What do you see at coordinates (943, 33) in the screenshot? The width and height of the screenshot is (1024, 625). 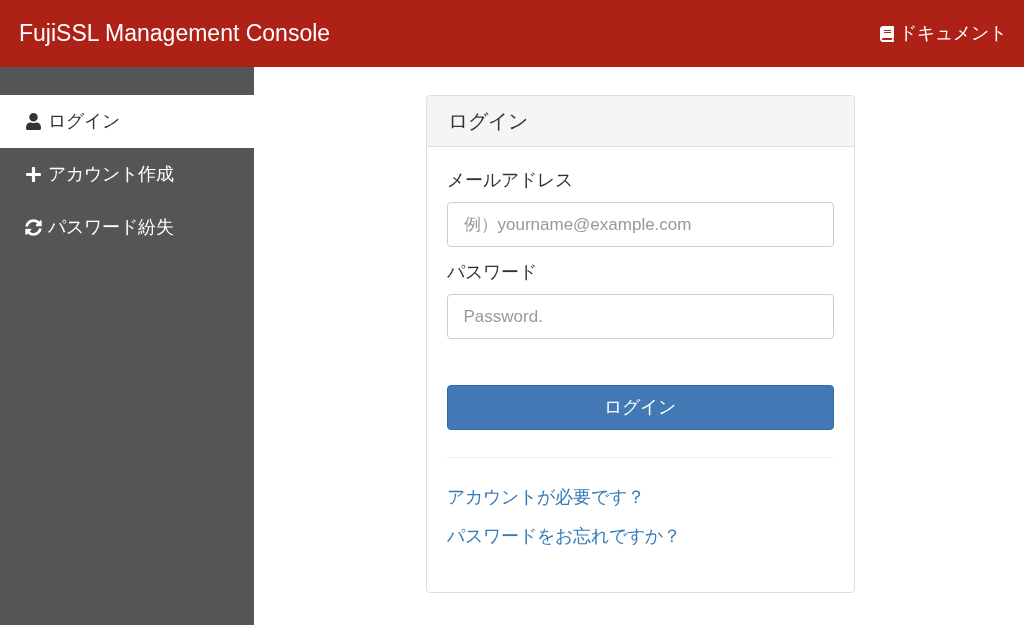 I see `docs-link: ドキュメント` at bounding box center [943, 33].